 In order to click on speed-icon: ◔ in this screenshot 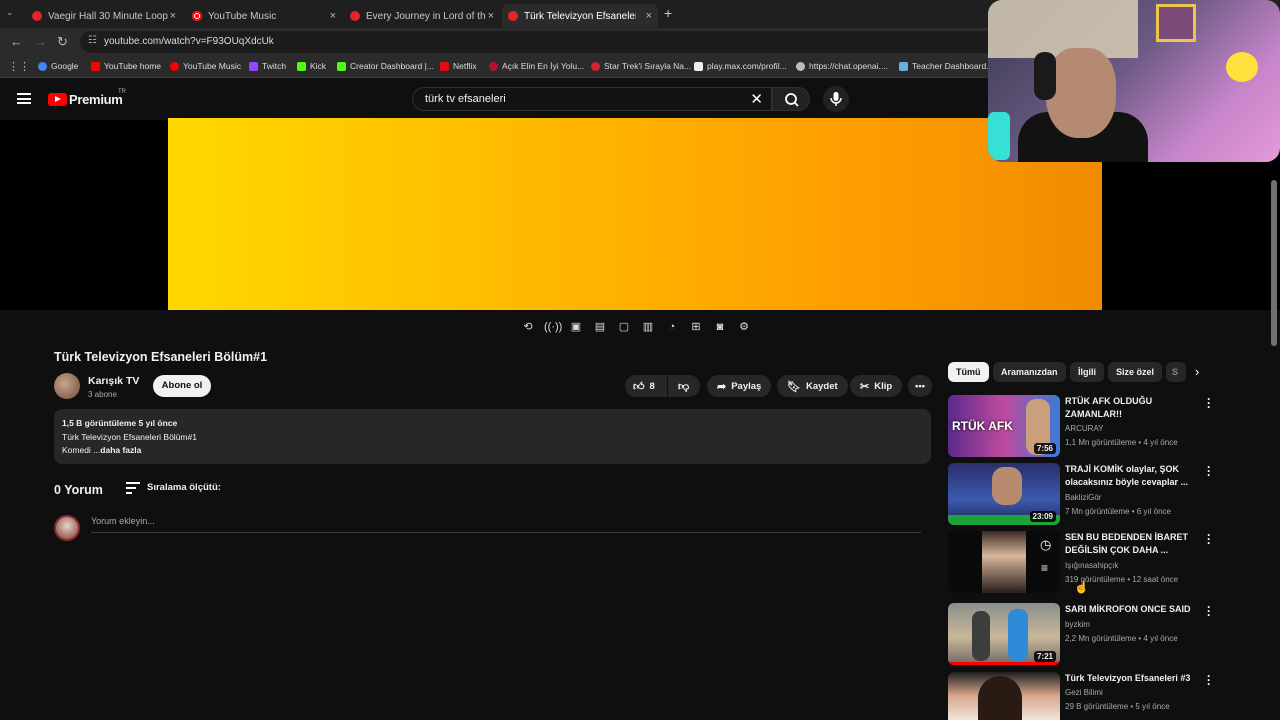, I will do `click(672, 327)`.